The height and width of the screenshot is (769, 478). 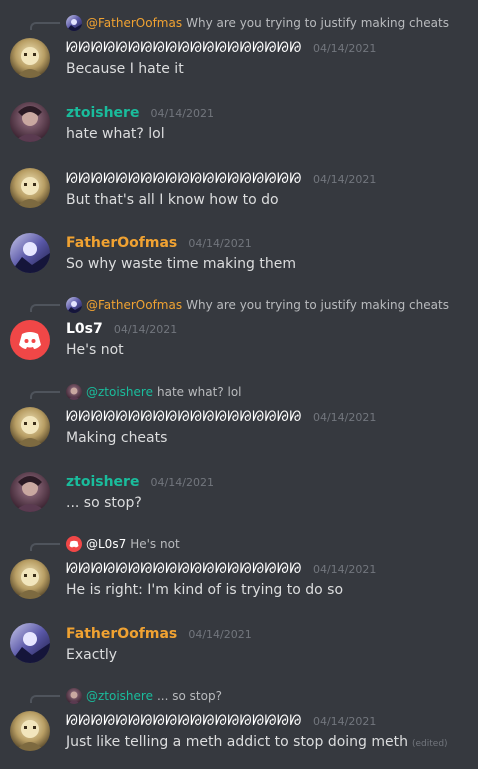 I want to click on reply-preview: @ztoishere hate what? lol, so click(x=154, y=392).